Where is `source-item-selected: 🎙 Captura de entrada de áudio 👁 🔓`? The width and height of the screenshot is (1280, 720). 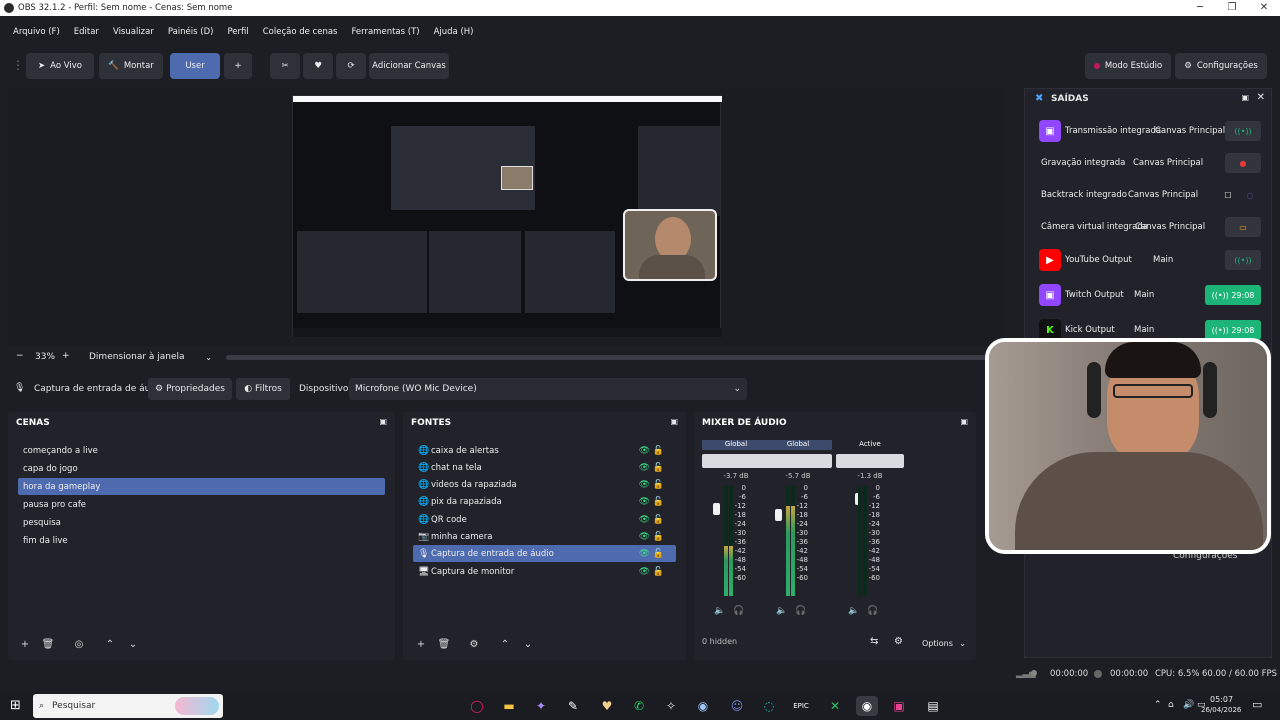
source-item-selected: 🎙 Captura de entrada de áudio 👁 🔓 is located at coordinates (544, 553).